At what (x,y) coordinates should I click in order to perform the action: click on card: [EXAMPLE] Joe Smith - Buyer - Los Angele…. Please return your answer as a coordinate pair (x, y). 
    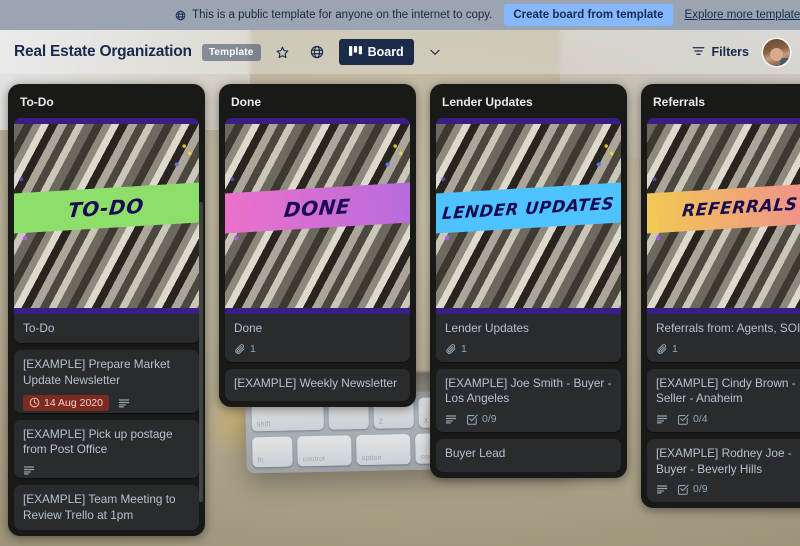
    Looking at the image, I should click on (528, 400).